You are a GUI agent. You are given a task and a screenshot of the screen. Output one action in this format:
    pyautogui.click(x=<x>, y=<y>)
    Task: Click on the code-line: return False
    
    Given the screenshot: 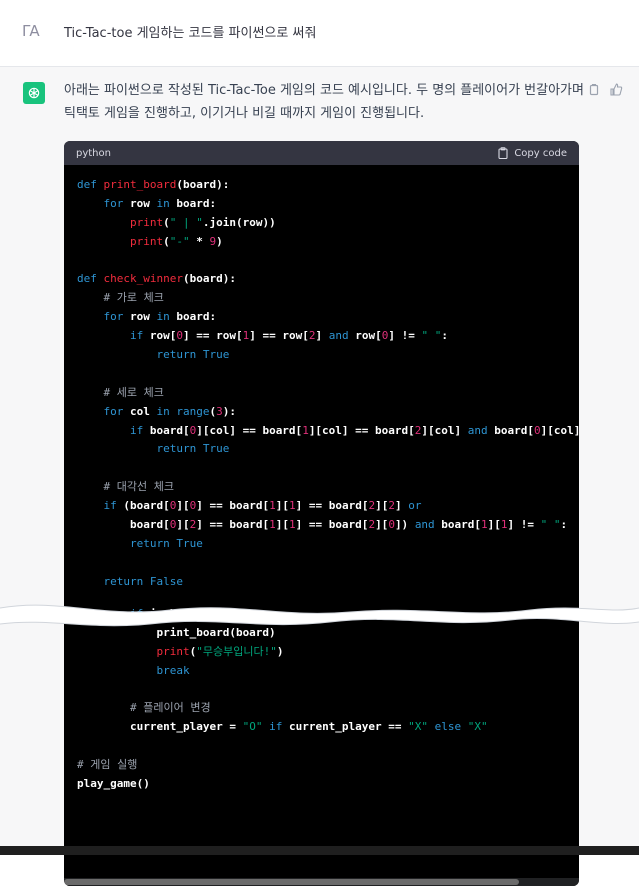 What is the action you would take?
    pyautogui.click(x=143, y=581)
    